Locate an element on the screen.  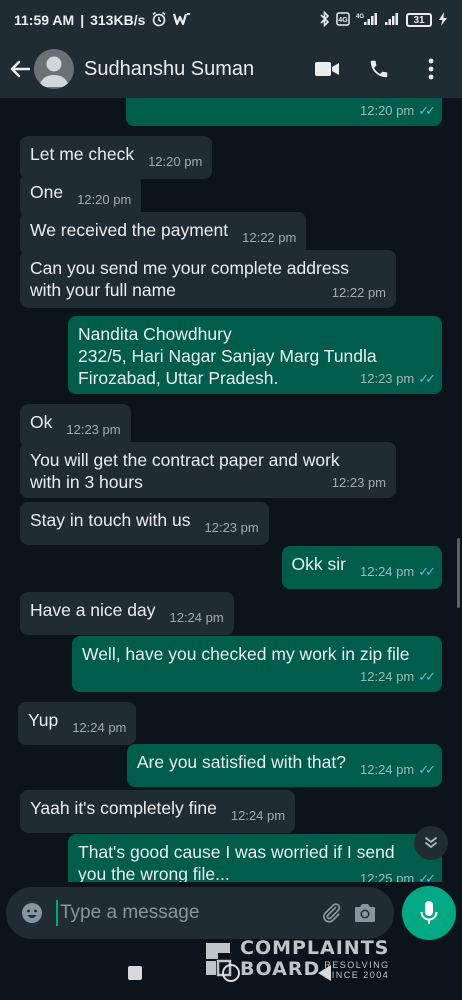
status-right: 4G 4G 31 is located at coordinates (384, 20).